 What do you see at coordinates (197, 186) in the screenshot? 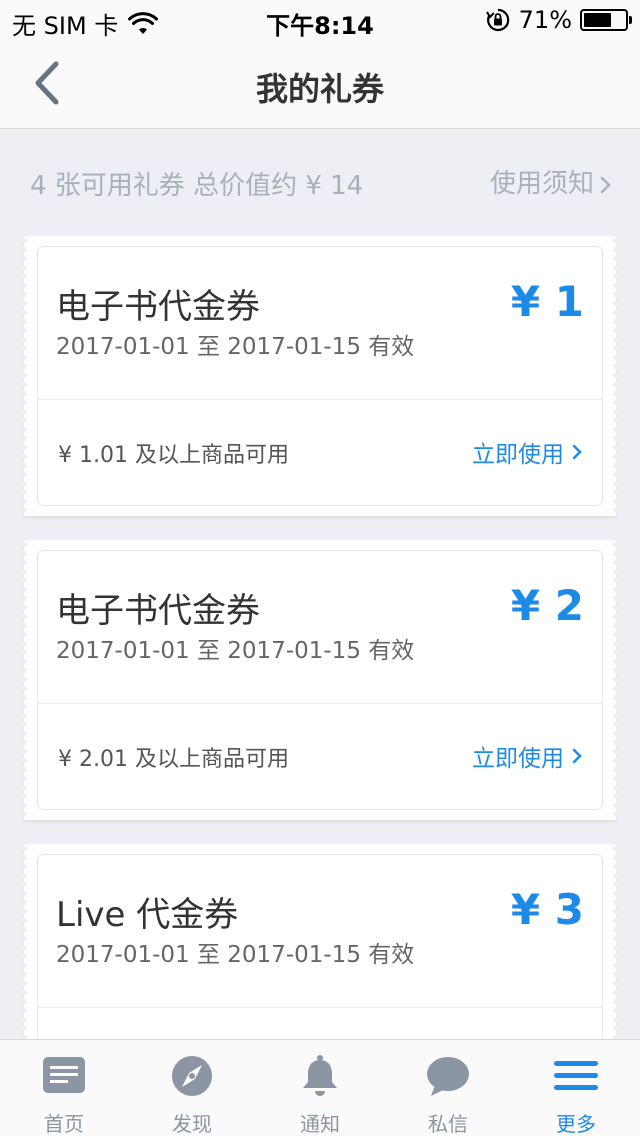
I see `coupon-summary: 4 张可用礼券 总价值约 ¥ 14` at bounding box center [197, 186].